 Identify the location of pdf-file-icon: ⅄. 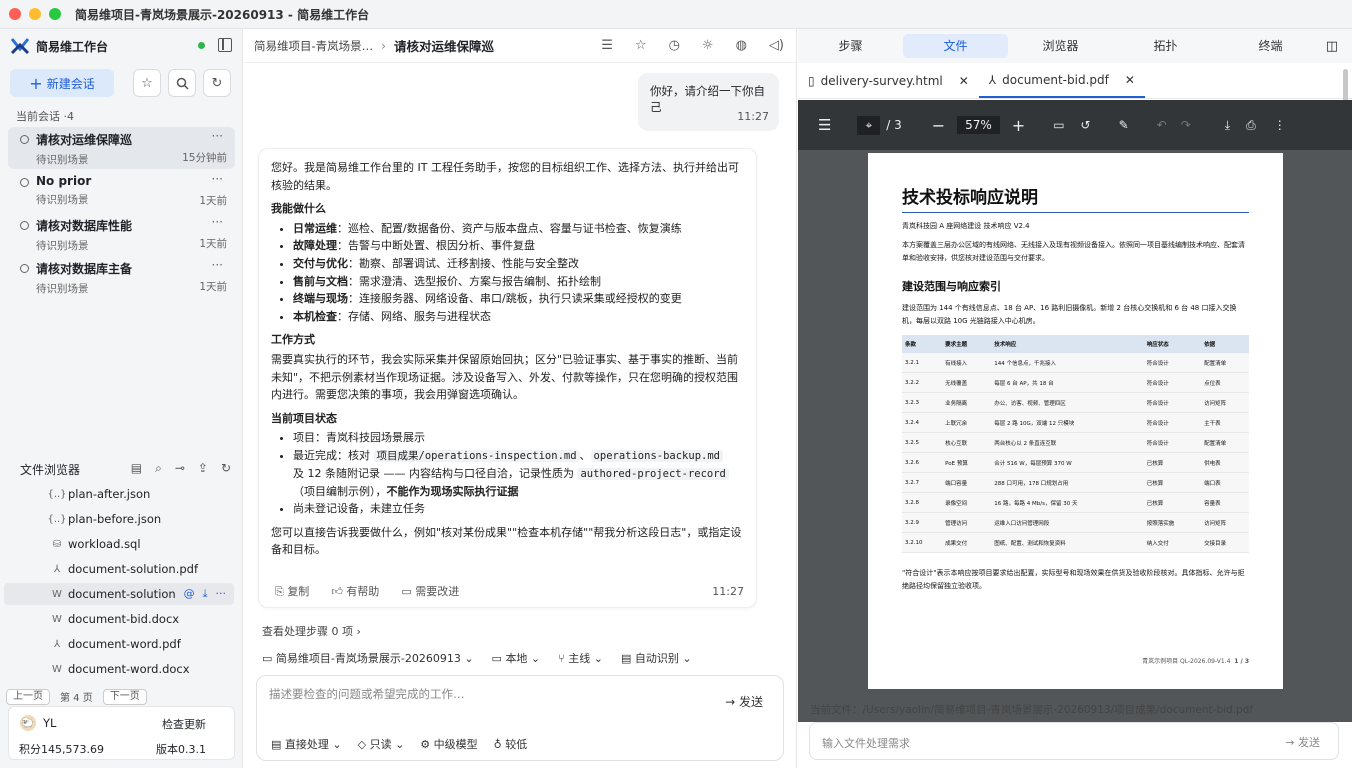
(57, 644).